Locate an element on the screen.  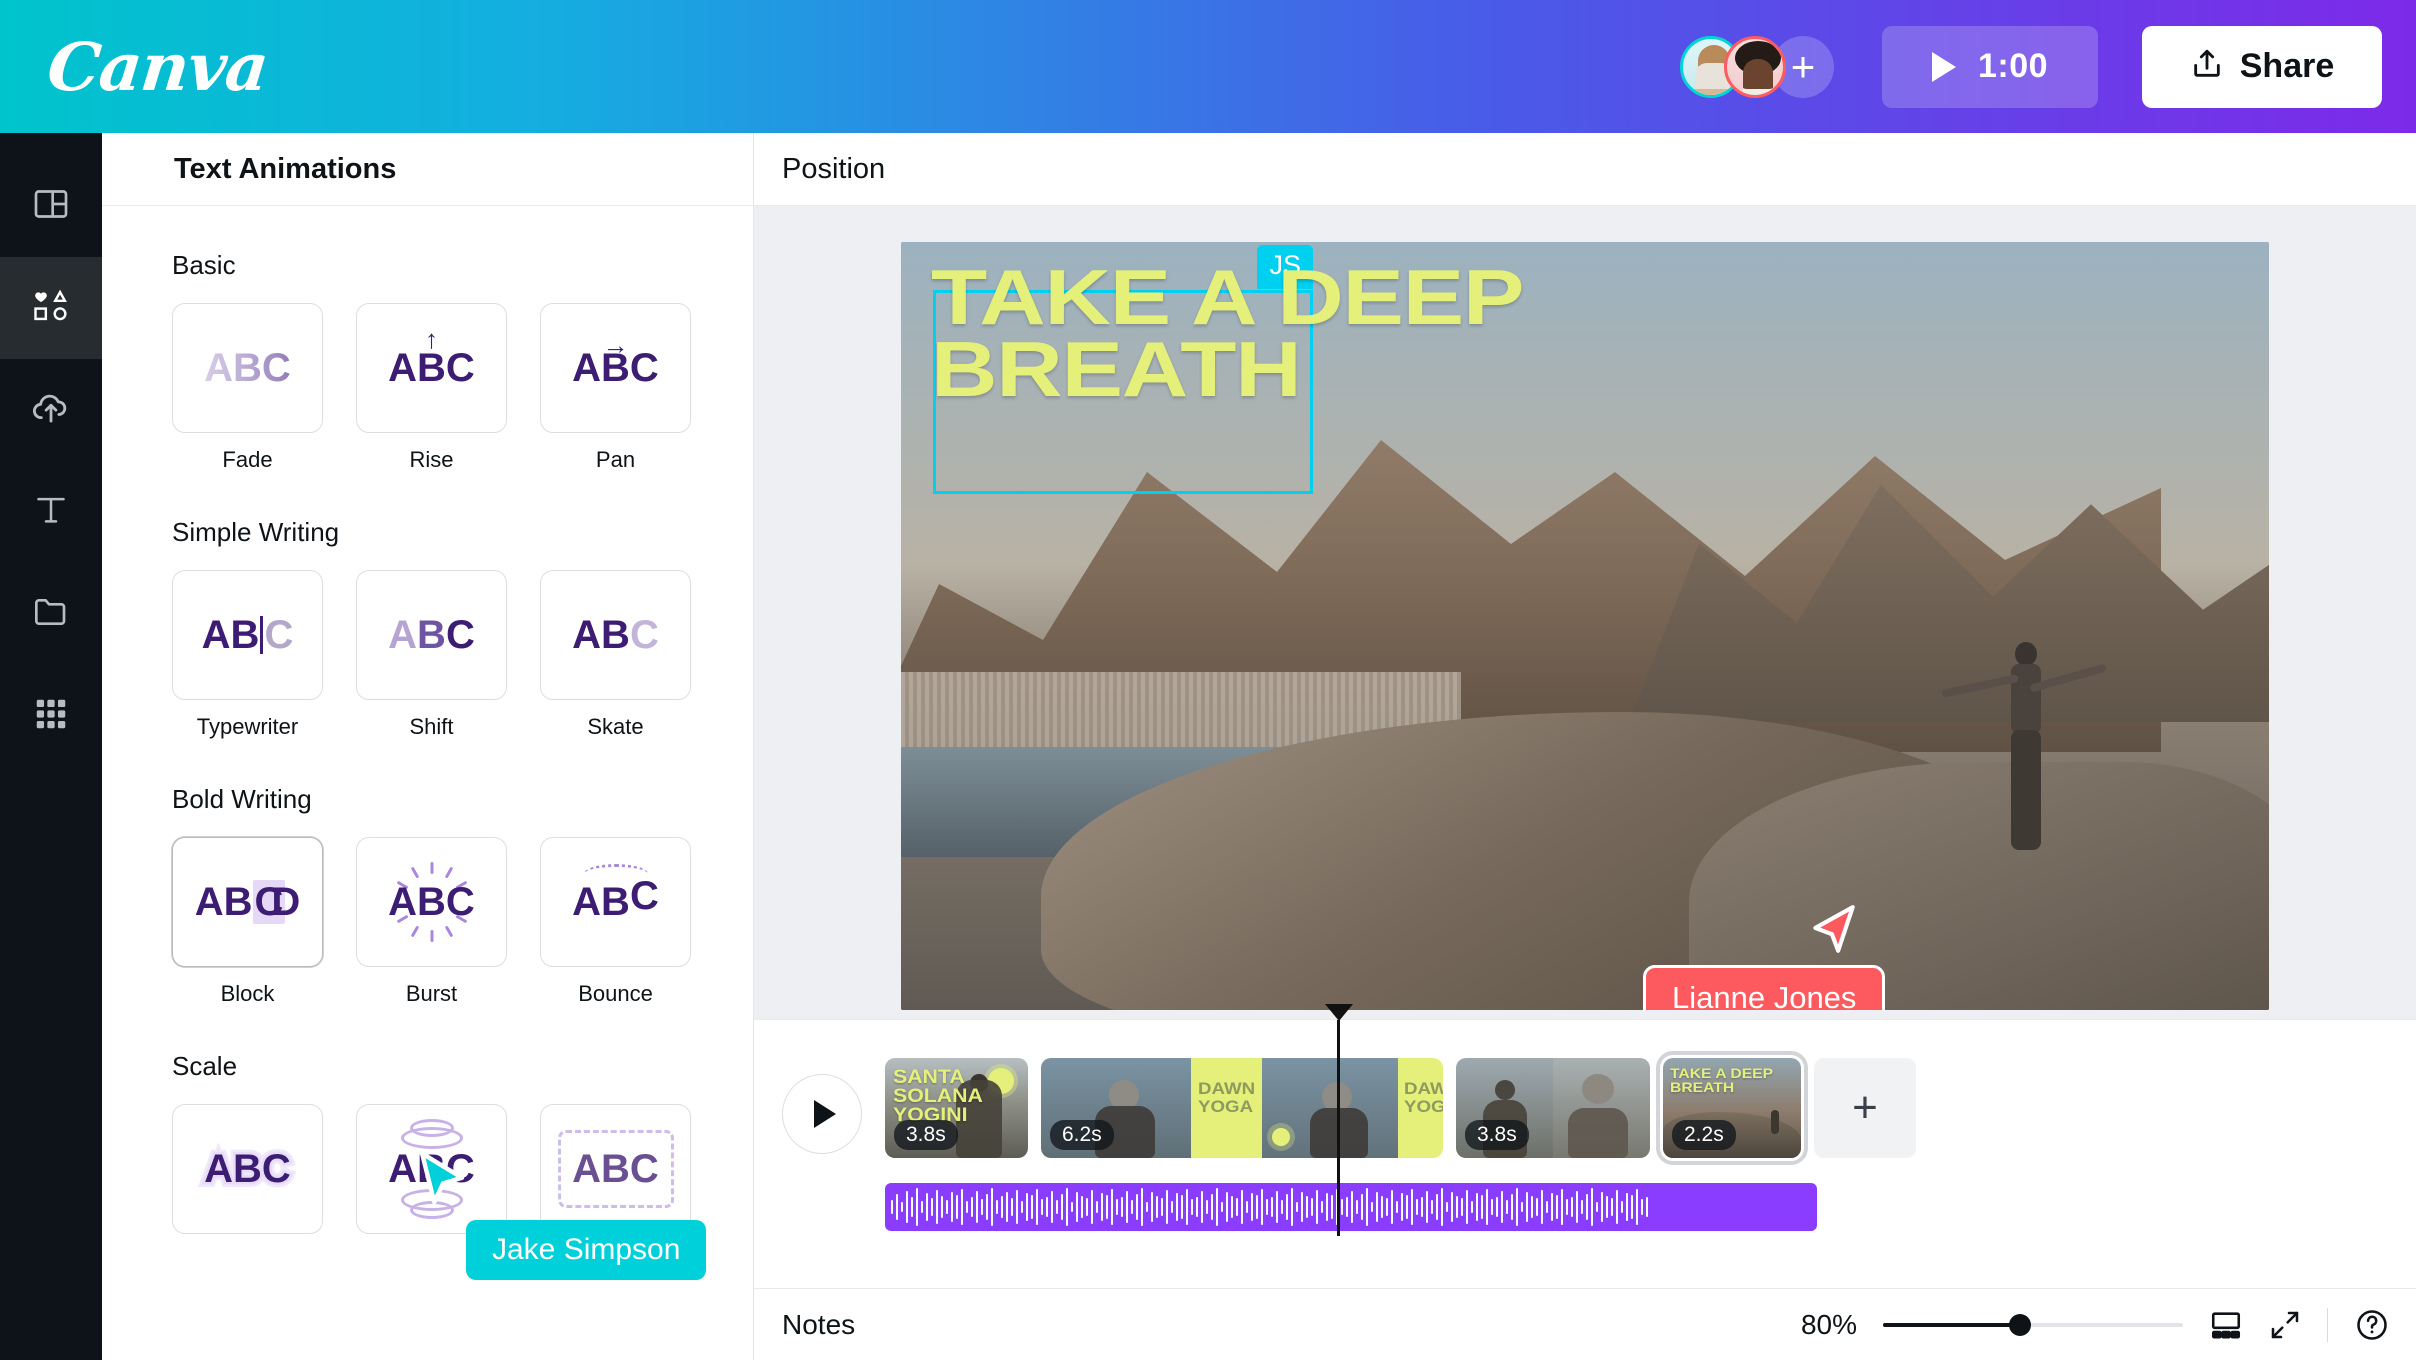
audio-track is located at coordinates (1351, 1207).